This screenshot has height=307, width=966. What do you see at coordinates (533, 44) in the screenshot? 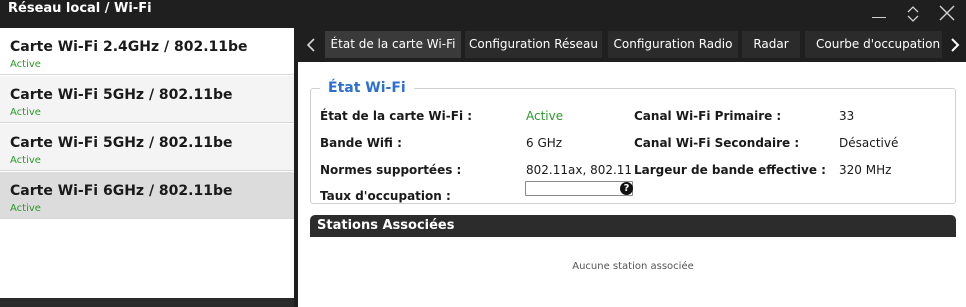
I see `tab-configuration-reseau: Configuration Réseau` at bounding box center [533, 44].